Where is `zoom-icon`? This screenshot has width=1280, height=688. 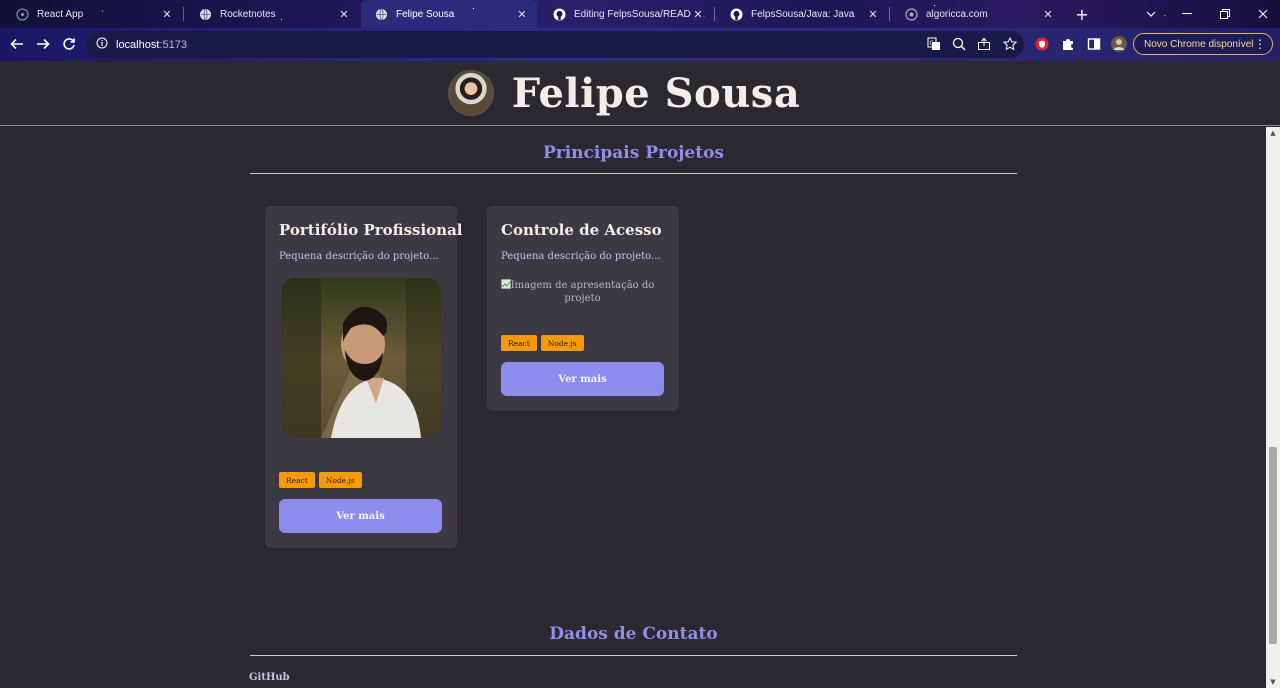
zoom-icon is located at coordinates (959, 44).